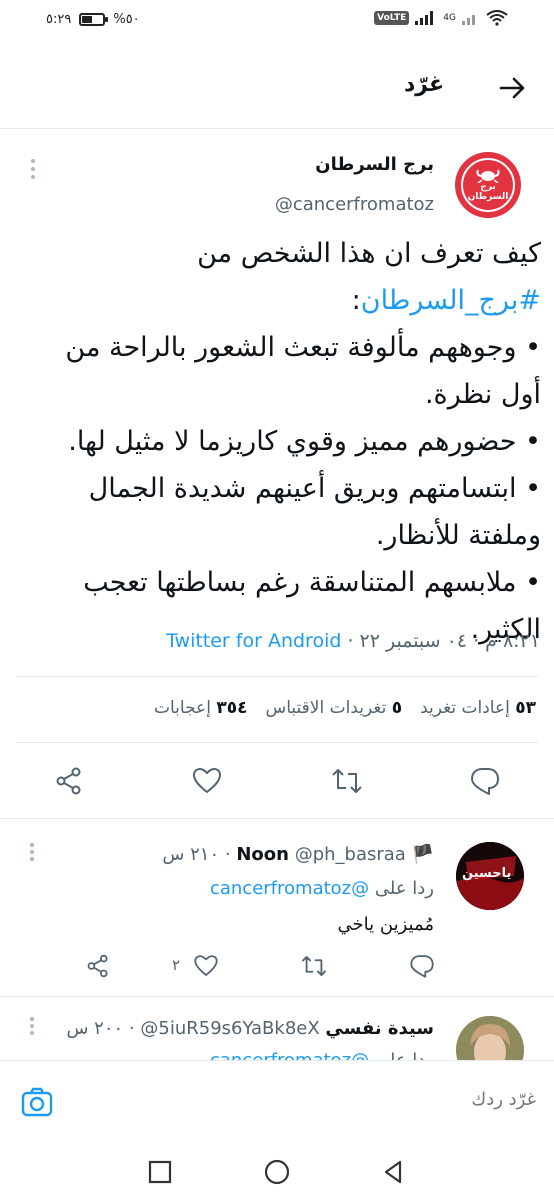  I want to click on tweet-source-link: Twitter for Android, so click(253, 641).